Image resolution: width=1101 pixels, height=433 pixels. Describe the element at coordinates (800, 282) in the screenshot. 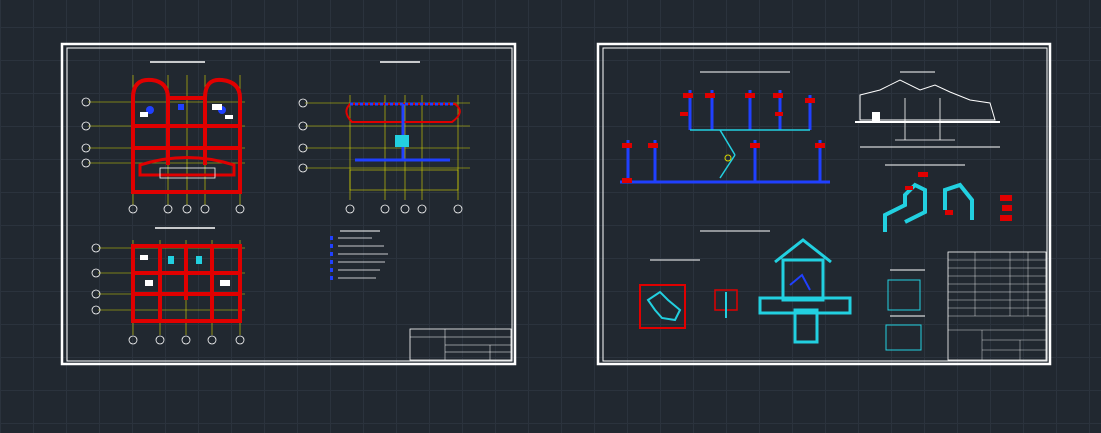

I see `pump-chamber-pipe` at that location.